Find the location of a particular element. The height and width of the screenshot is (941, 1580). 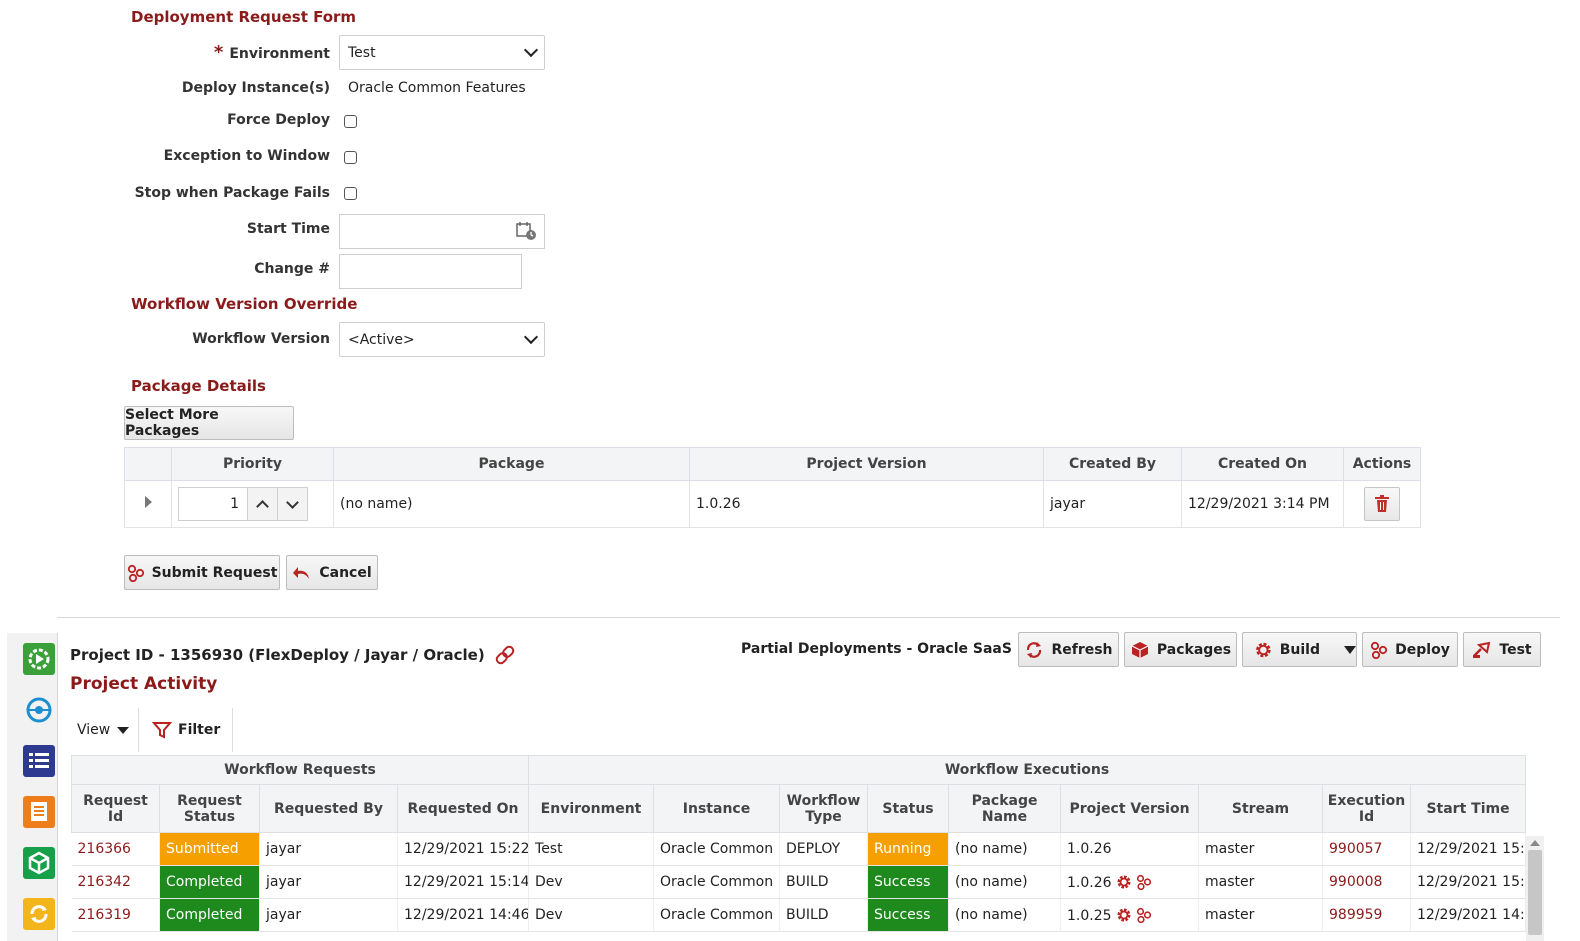

workflow-version-select: <Active> is located at coordinates (442, 339).